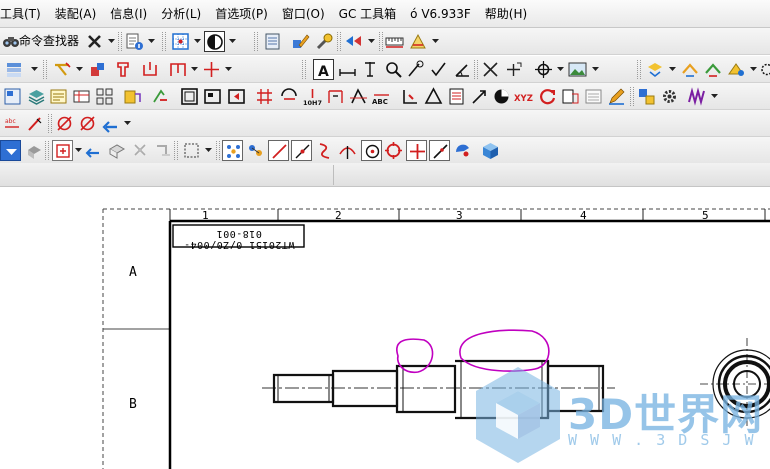 The image size is (770, 469). Describe the element at coordinates (577, 69) in the screenshot. I see `image-icon` at that location.